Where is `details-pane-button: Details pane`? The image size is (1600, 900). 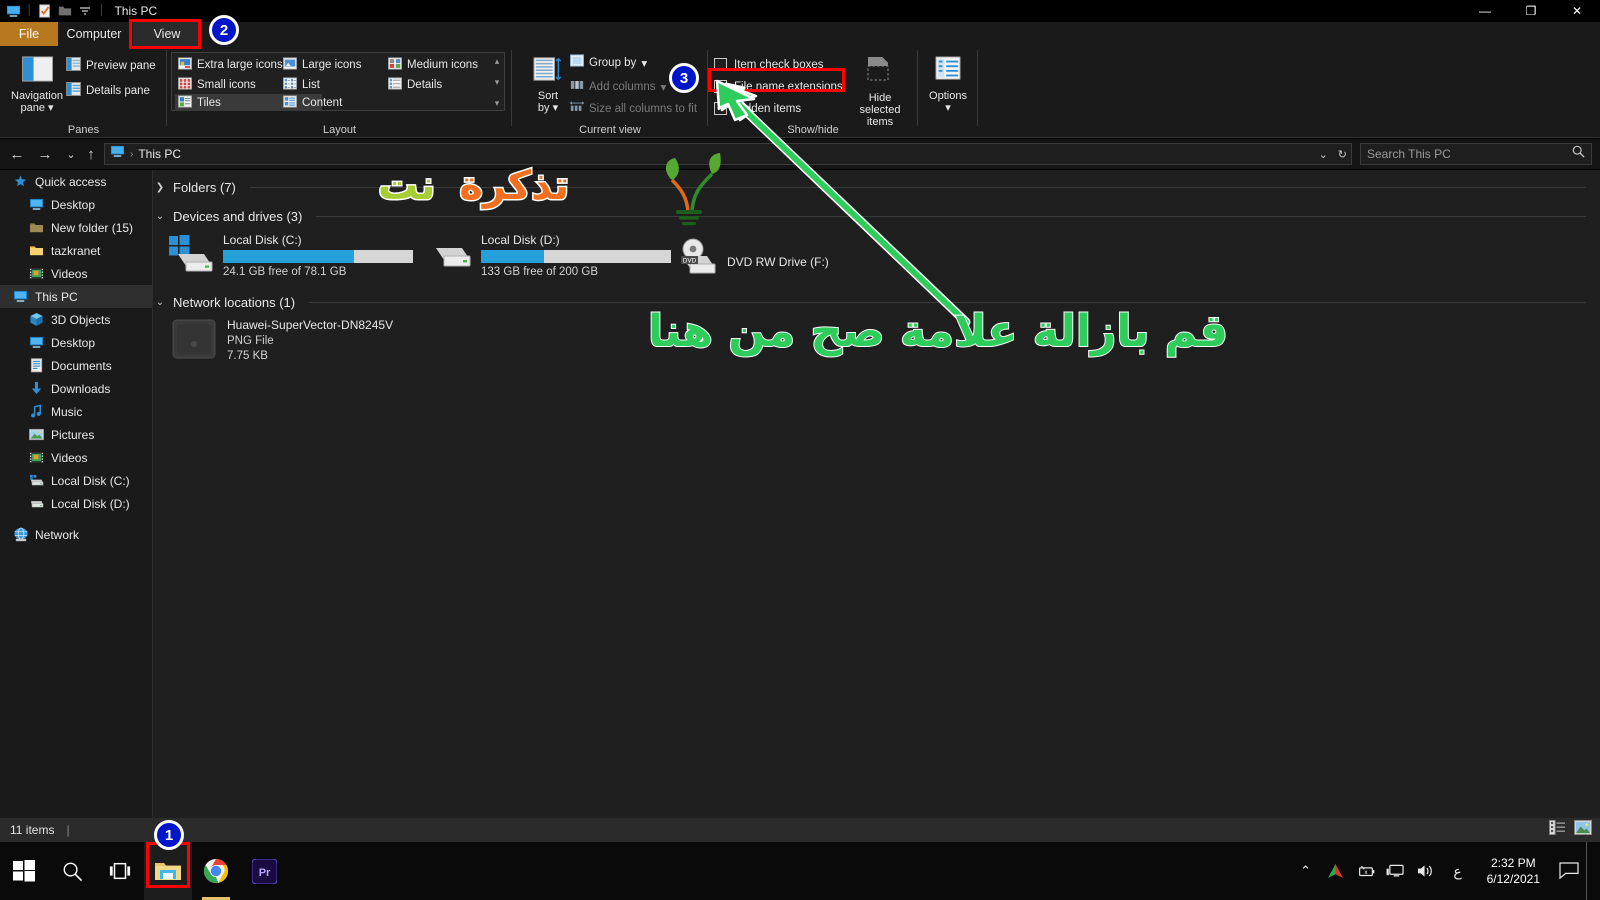
details-pane-button: Details pane is located at coordinates (108, 91).